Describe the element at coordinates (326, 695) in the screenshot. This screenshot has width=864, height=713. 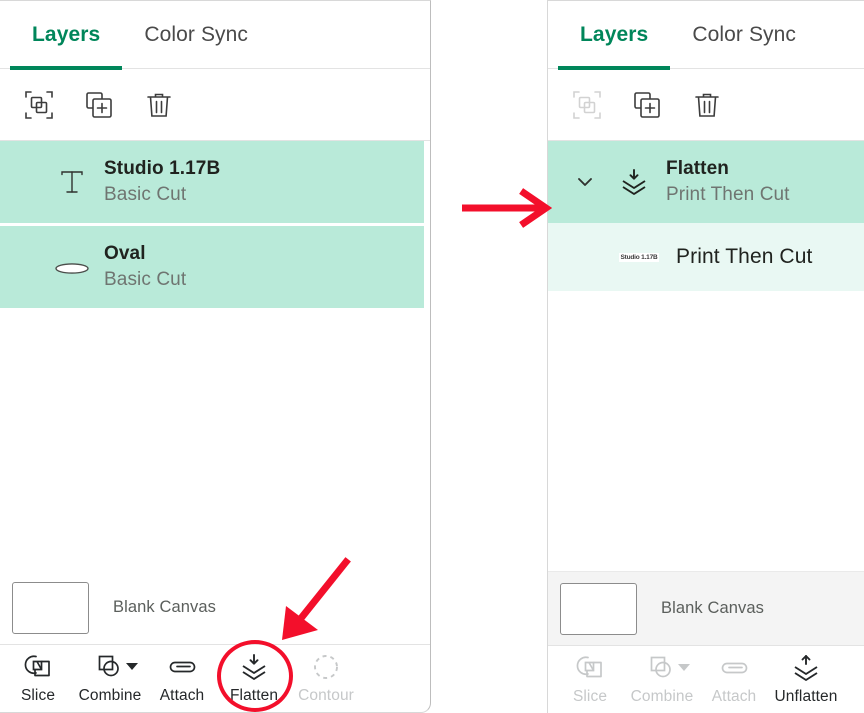
I see `contour-label: Contour` at that location.